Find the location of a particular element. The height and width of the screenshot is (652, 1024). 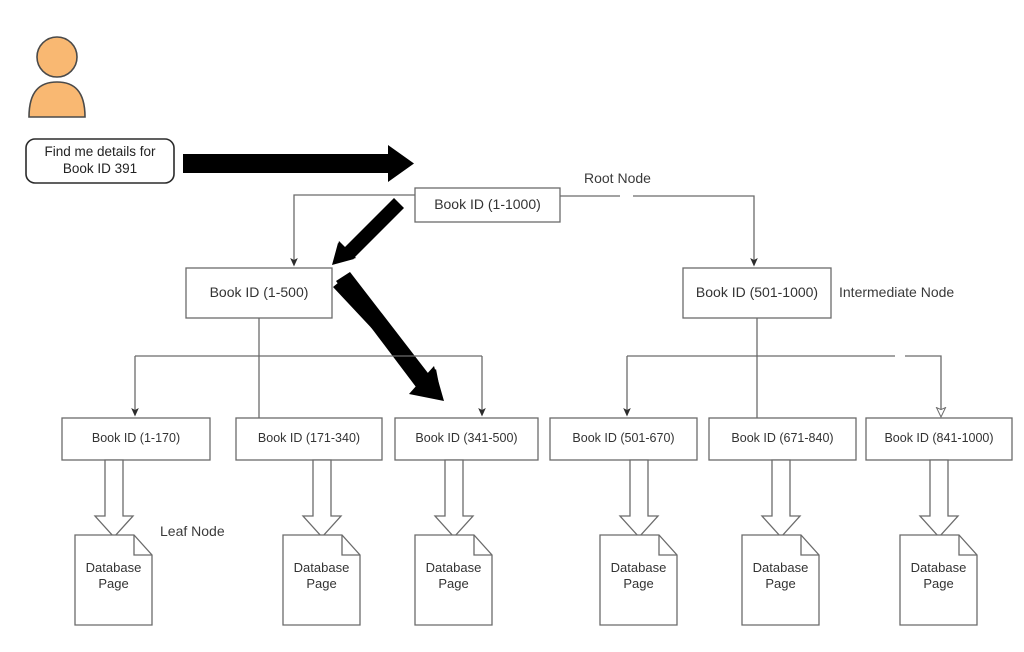

block-arrow-leaf-6-to-page is located at coordinates (939, 498).